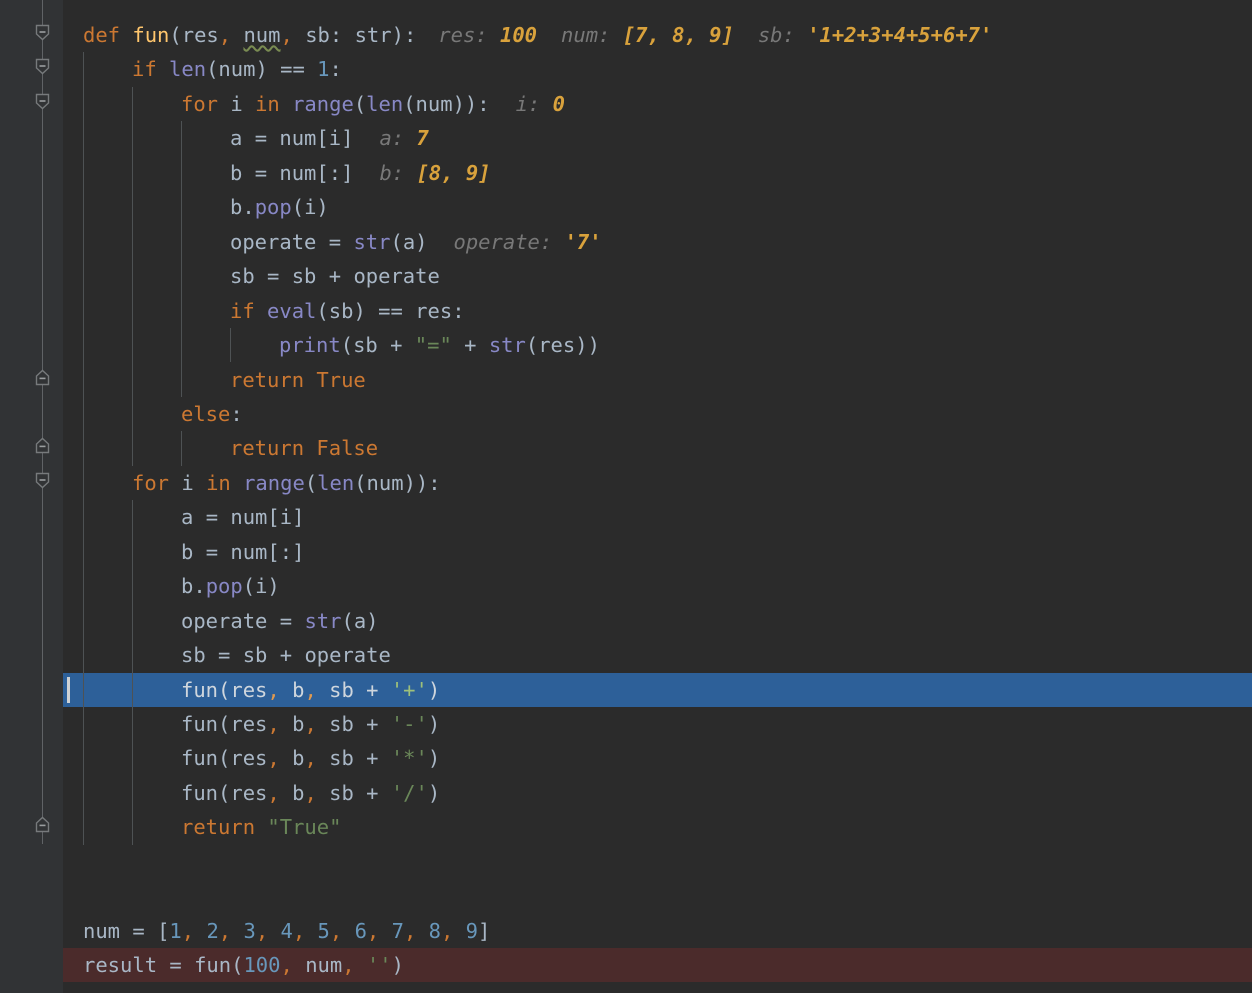 The image size is (1252, 993). Describe the element at coordinates (453, 172) in the screenshot. I see `inline-hint-value: [8, 9]` at that location.